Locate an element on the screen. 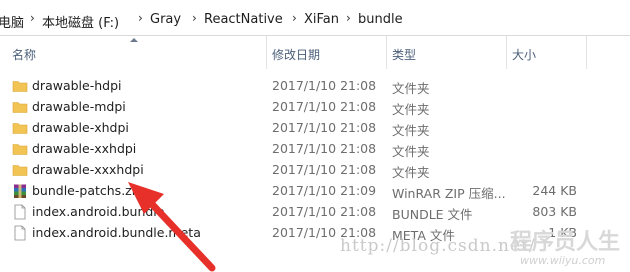 This screenshot has height=272, width=630. file-row: drawable-xxhdpi 2017/1/10 21:08 文件夹 is located at coordinates (315, 149).